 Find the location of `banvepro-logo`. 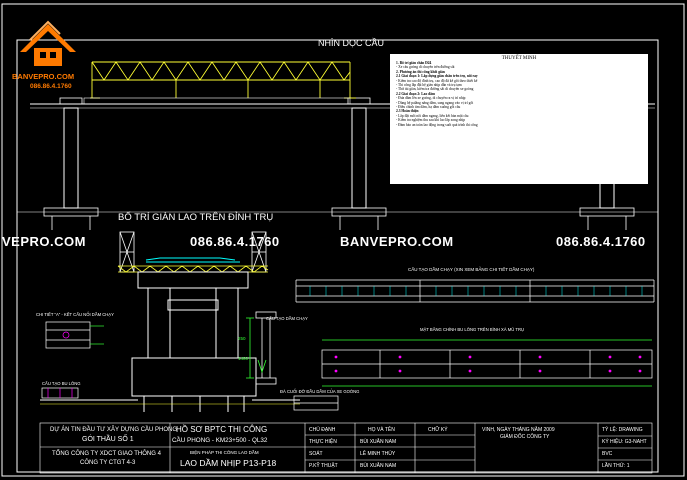

banvepro-logo is located at coordinates (48, 43).